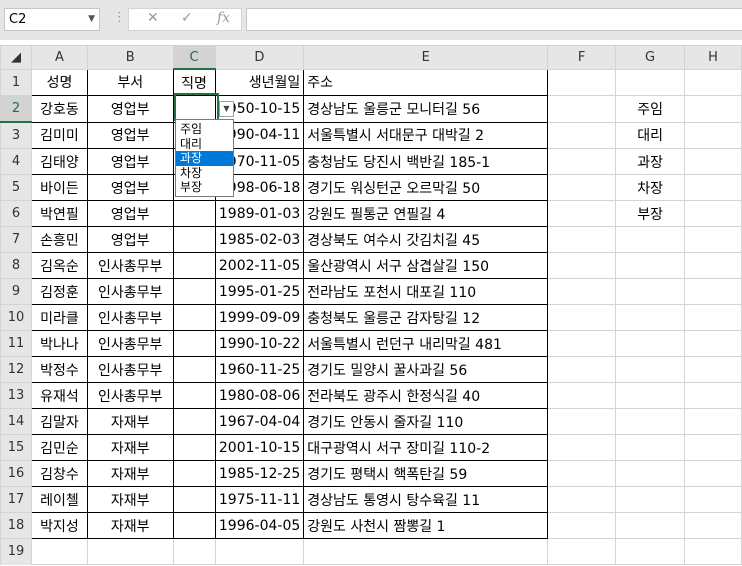 The height and width of the screenshot is (566, 742). What do you see at coordinates (16, 343) in the screenshot?
I see `row-header: 11` at bounding box center [16, 343].